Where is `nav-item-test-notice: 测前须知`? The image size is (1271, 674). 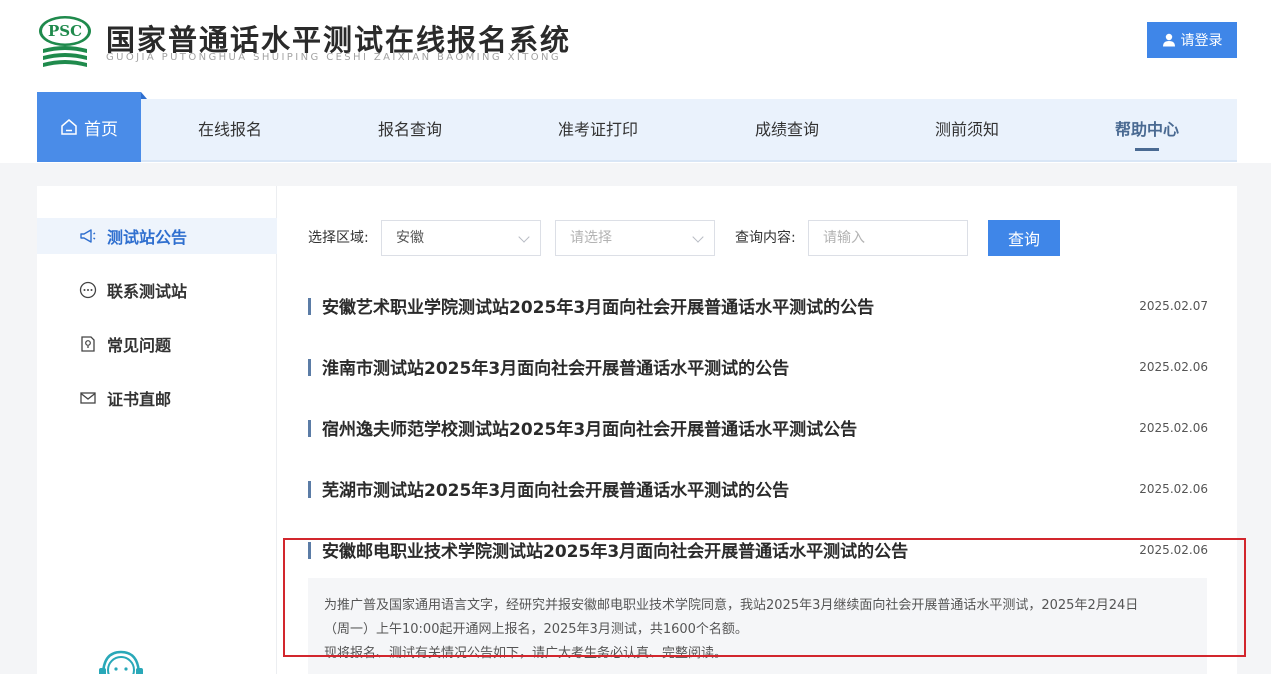 nav-item-test-notice: 测前须知 is located at coordinates (967, 129).